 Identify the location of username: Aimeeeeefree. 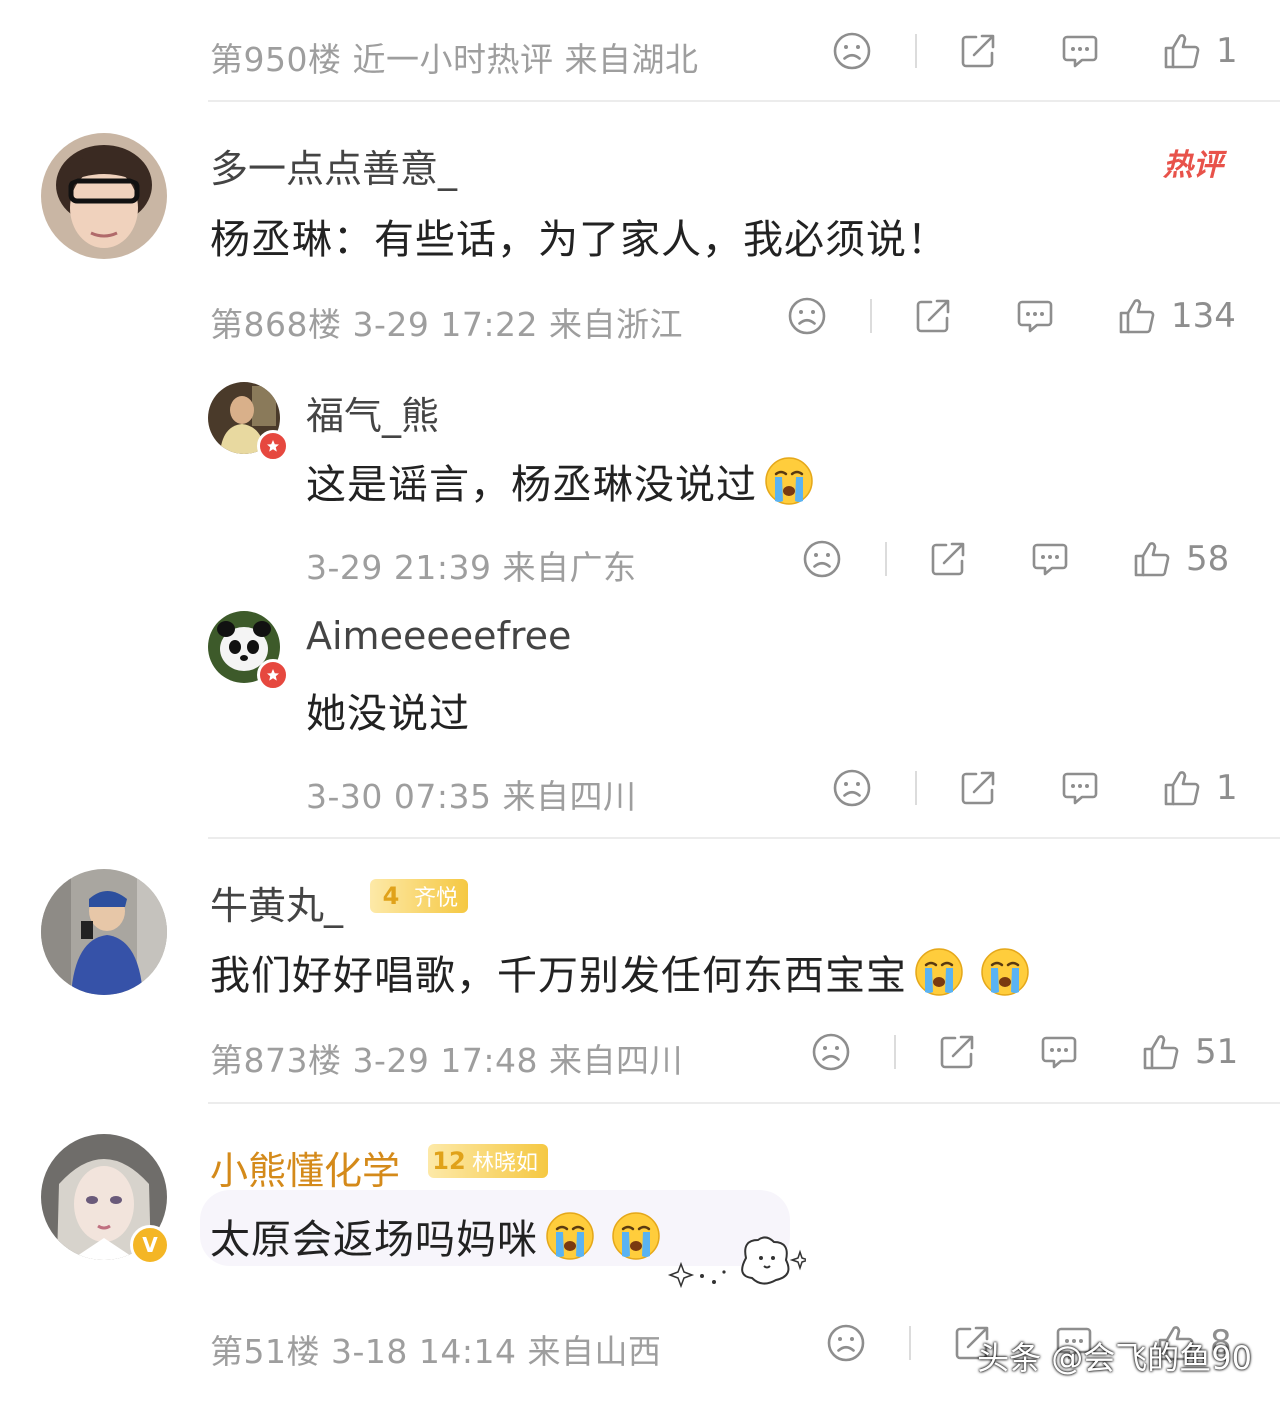
(438, 636).